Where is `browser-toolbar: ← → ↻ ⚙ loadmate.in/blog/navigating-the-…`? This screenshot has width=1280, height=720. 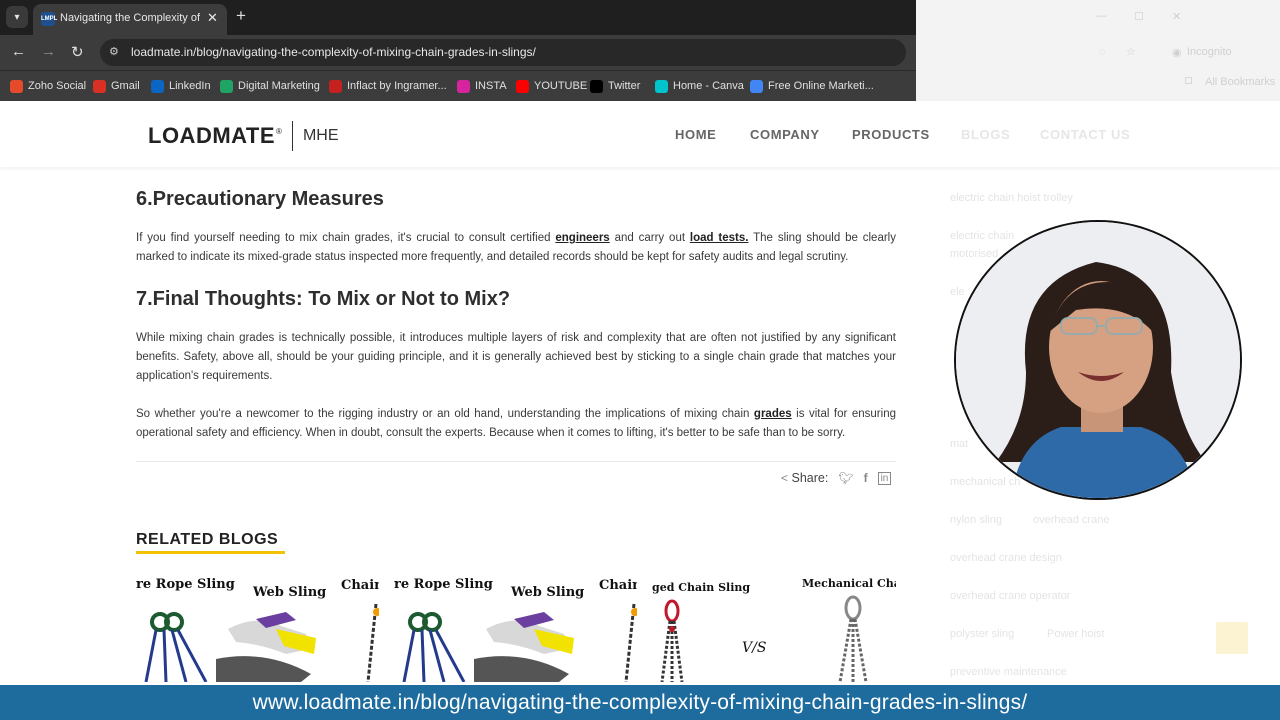 browser-toolbar: ← → ↻ ⚙ loadmate.in/blog/navigating-the-… is located at coordinates (458, 52).